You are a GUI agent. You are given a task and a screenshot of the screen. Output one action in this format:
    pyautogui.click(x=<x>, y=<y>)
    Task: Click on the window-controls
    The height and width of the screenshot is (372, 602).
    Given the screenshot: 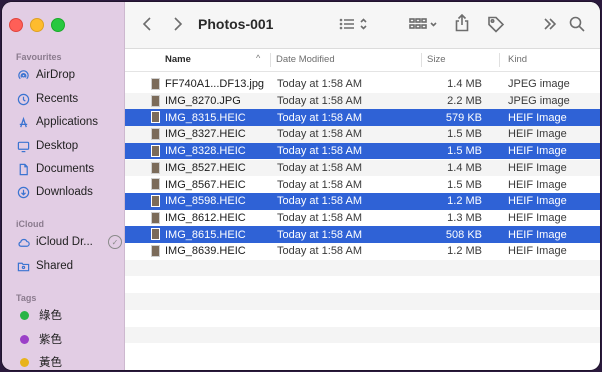 What is the action you would take?
    pyautogui.click(x=37, y=25)
    